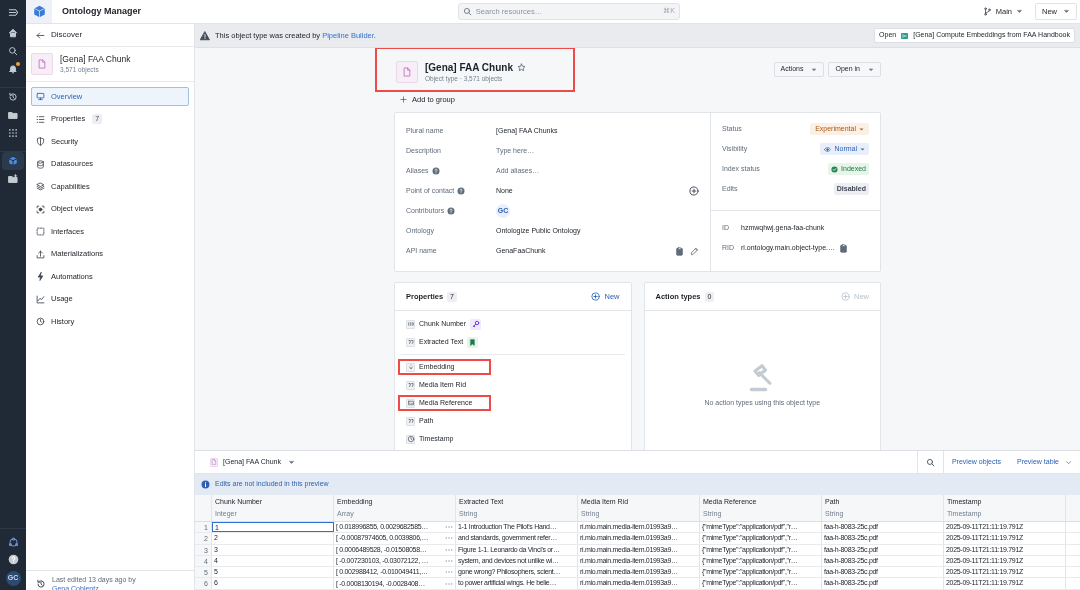 This screenshot has height=590, width=1080. What do you see at coordinates (40, 119) in the screenshot?
I see `list-icon` at bounding box center [40, 119].